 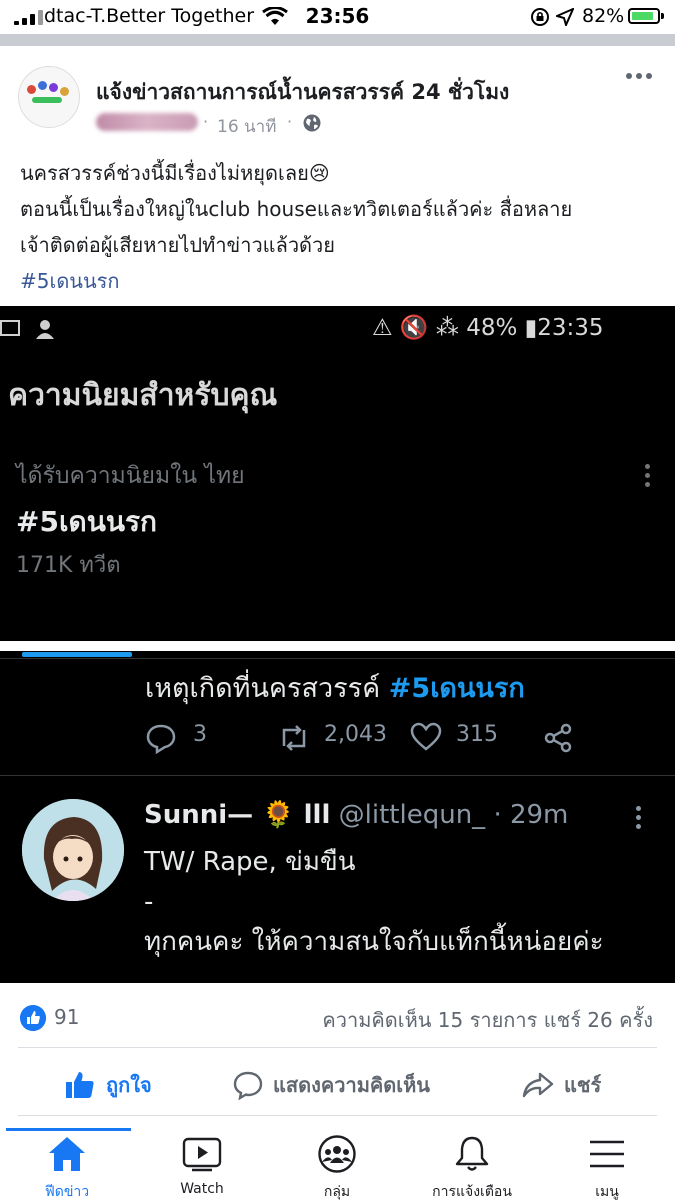 I want to click on heart-icon, so click(x=426, y=736).